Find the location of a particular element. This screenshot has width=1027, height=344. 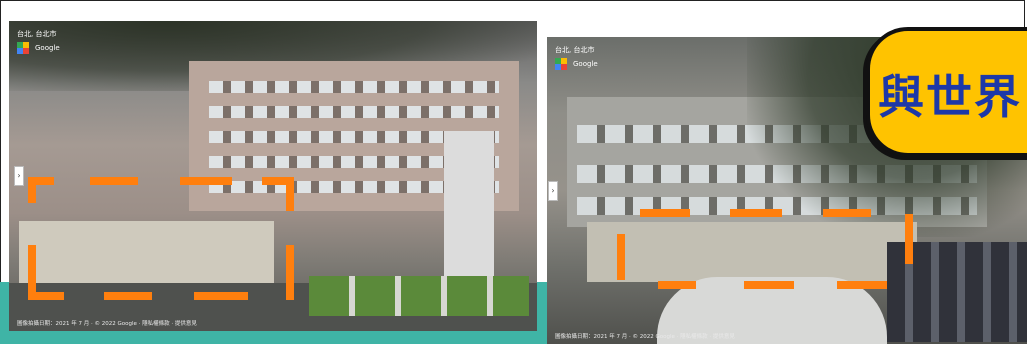

title-callout-bubble: 與世界 is located at coordinates (946, 92).